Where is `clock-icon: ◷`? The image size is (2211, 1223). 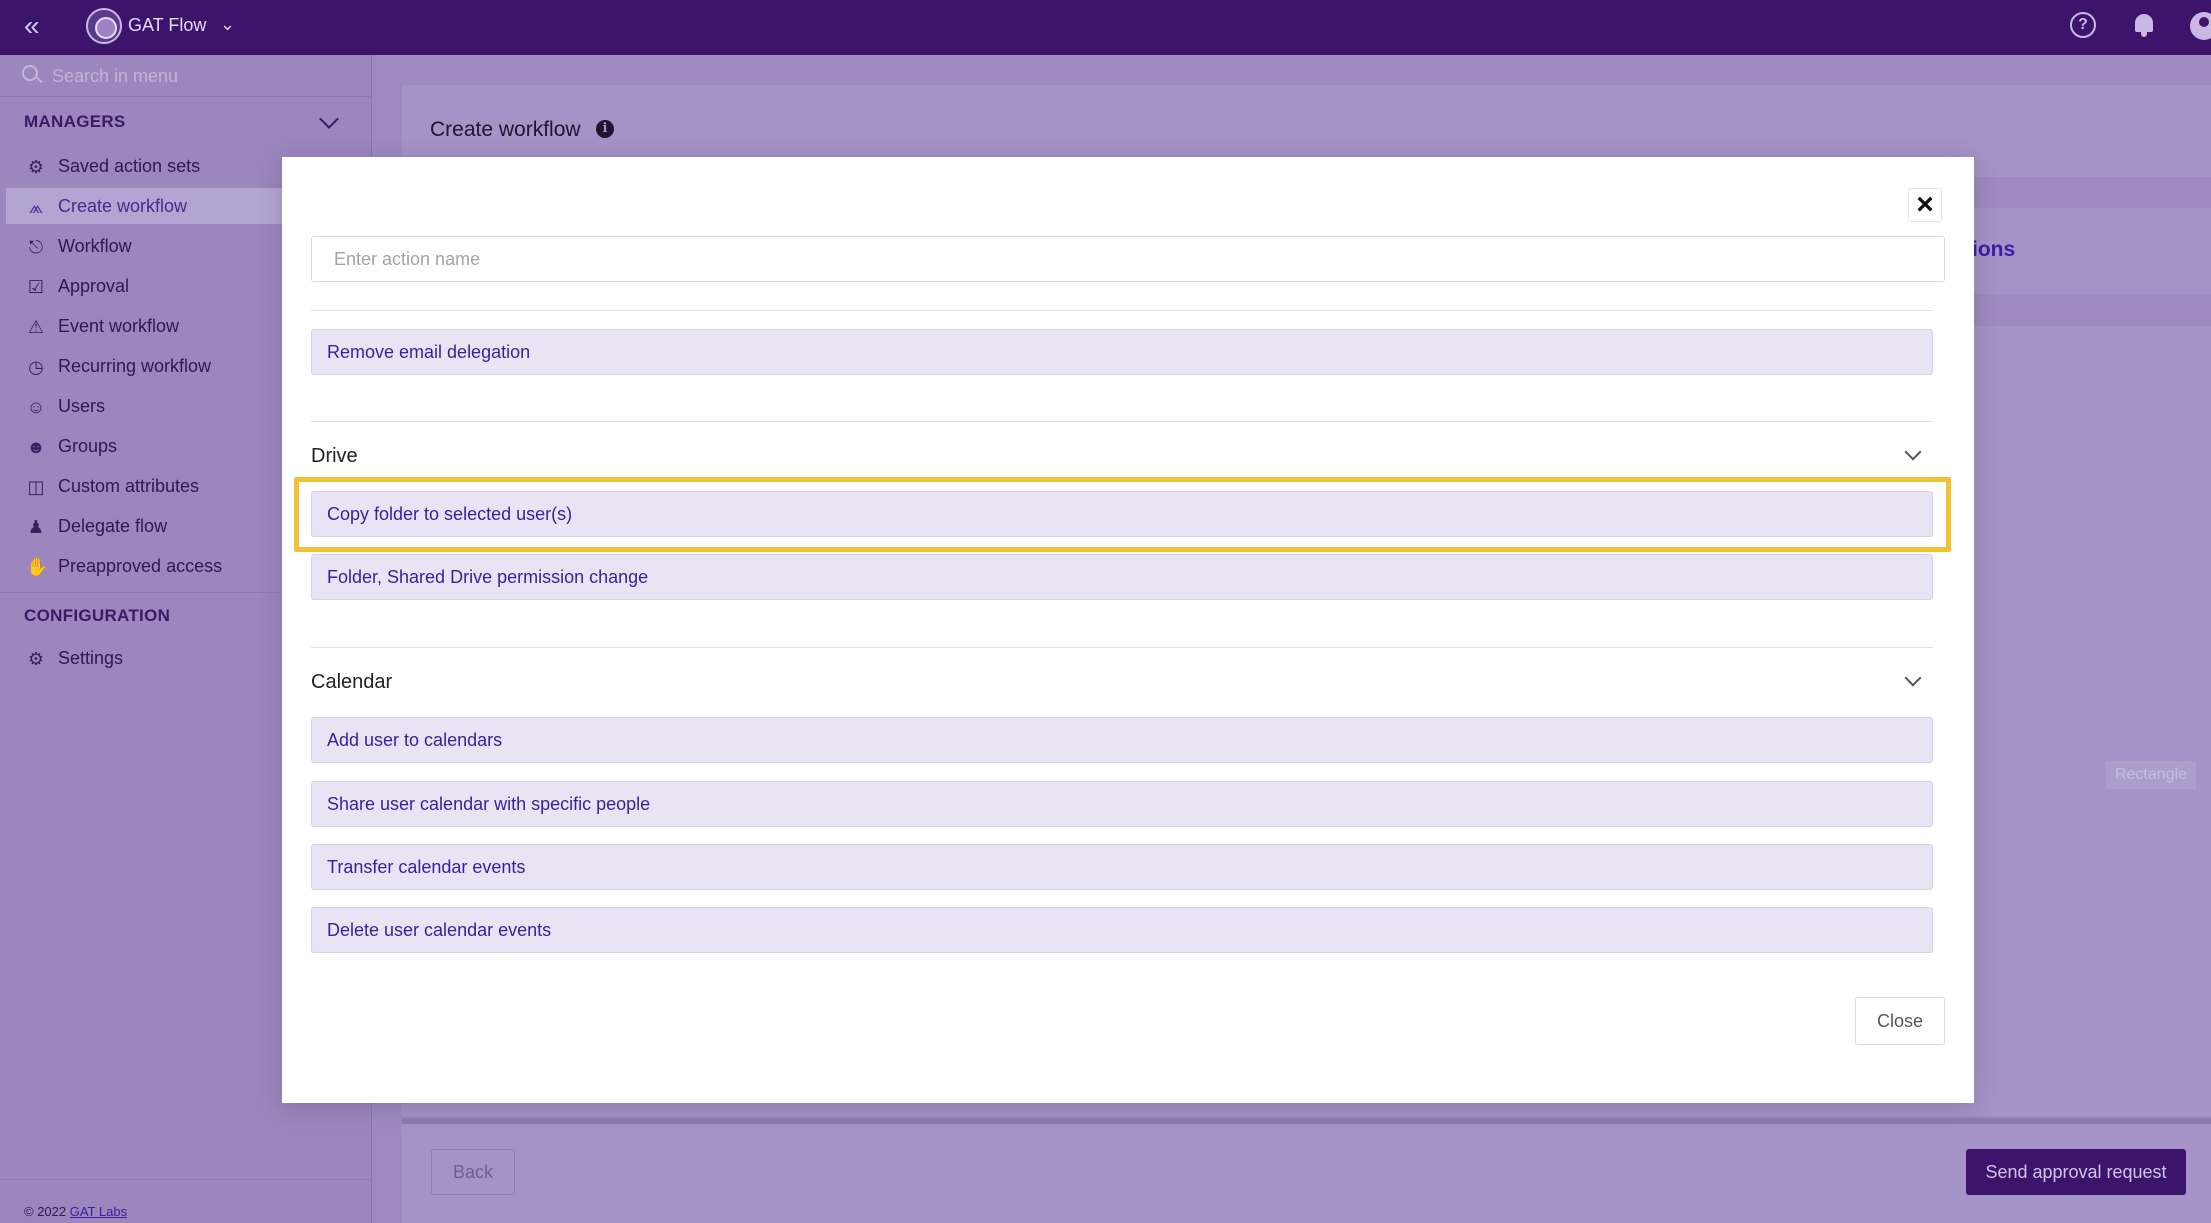
clock-icon: ◷ is located at coordinates (36, 367).